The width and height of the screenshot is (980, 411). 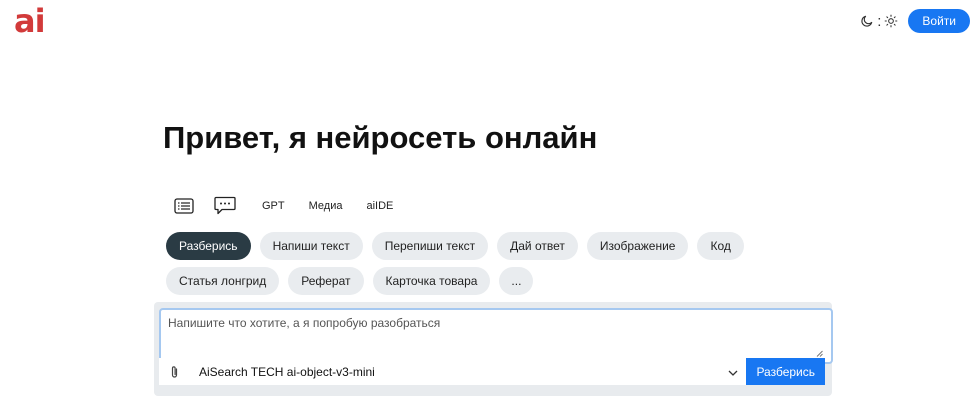 I want to click on model-select: AiSearch TECH ai-object-v3-mini, so click(x=467, y=371).